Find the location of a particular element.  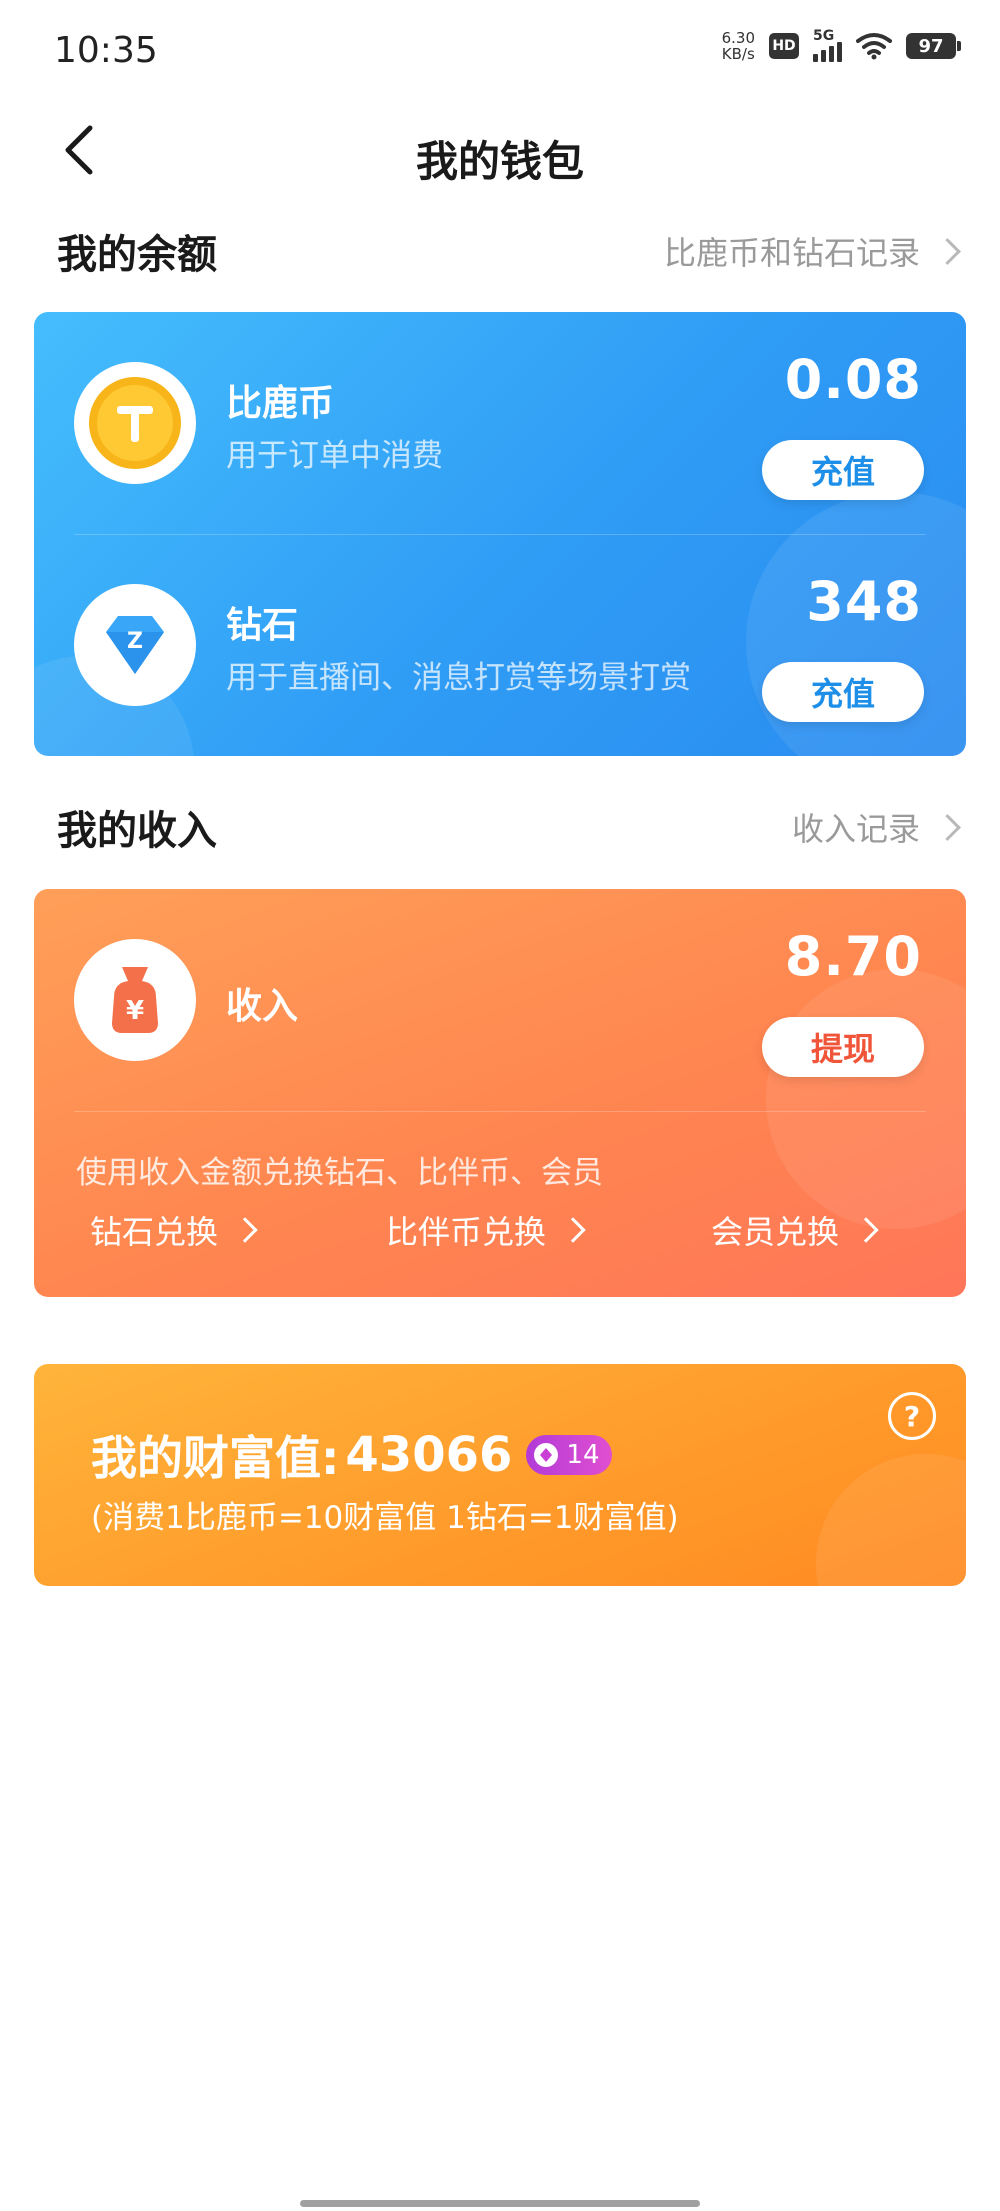

coin-diamond-records-link: 比鹿币和钻石记录 is located at coordinates (812, 251).